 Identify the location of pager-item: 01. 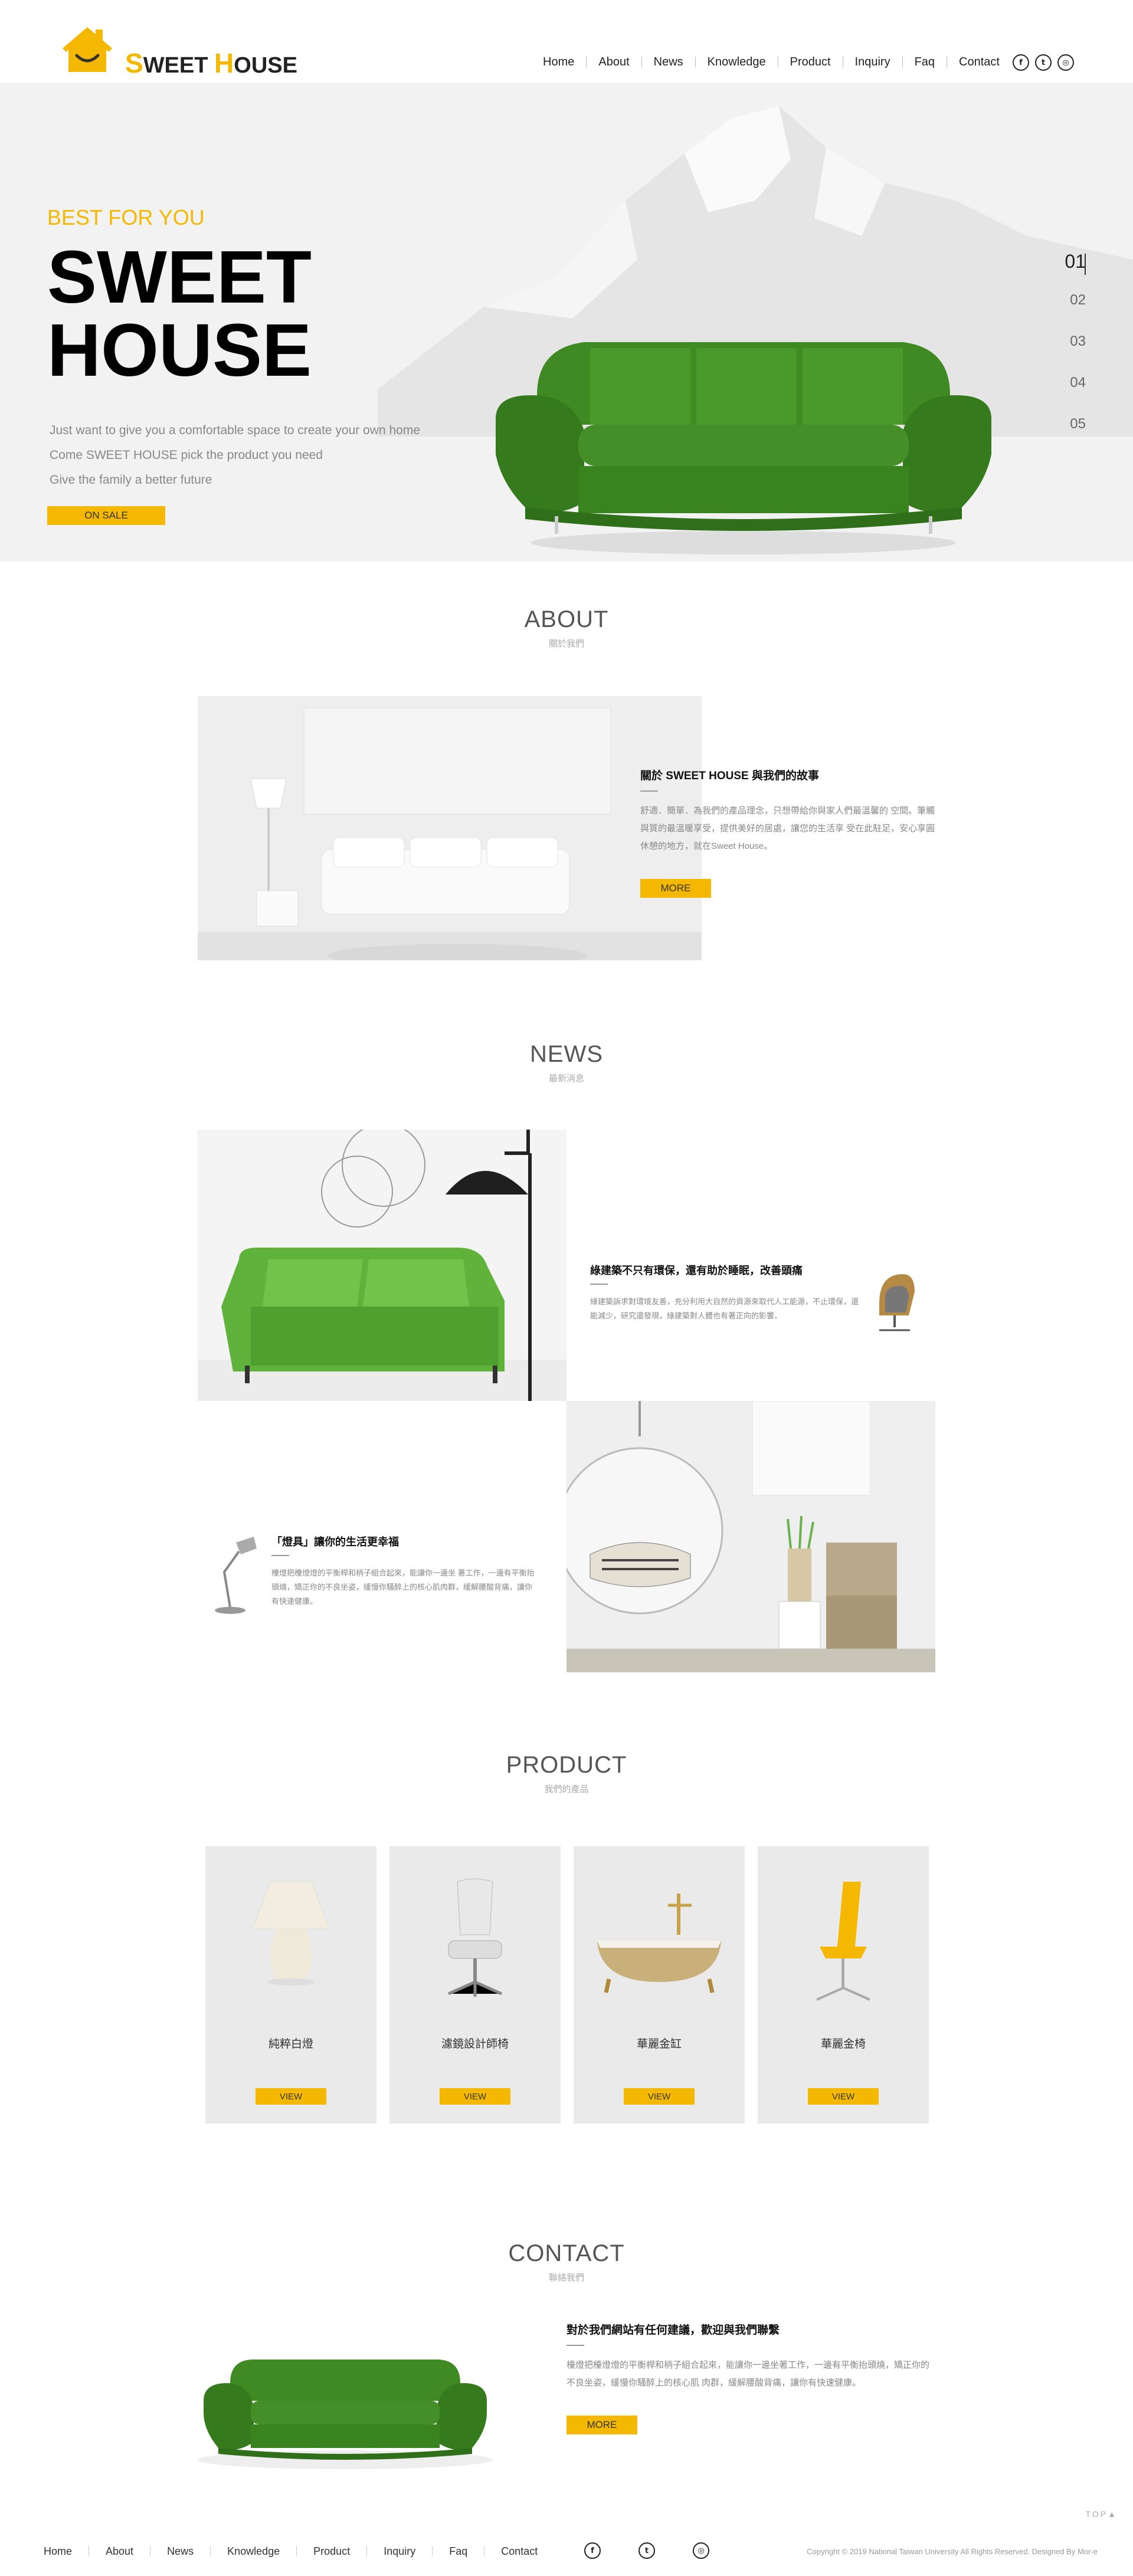
(1075, 271).